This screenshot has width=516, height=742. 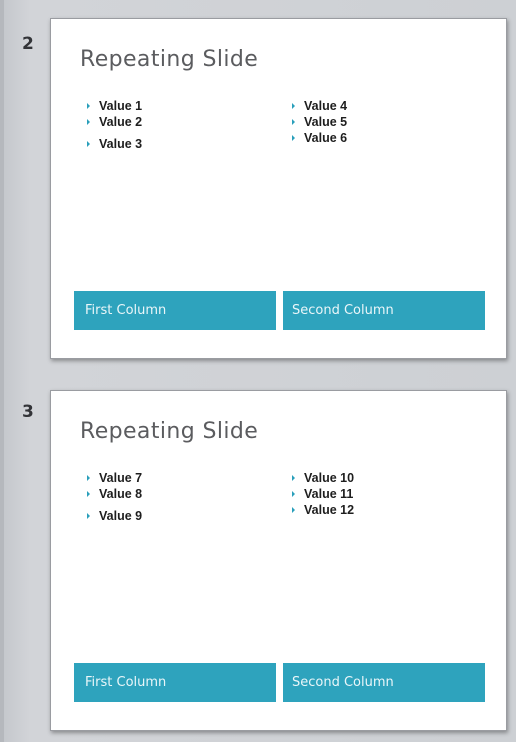 I want to click on pane-edge, so click(x=2, y=371).